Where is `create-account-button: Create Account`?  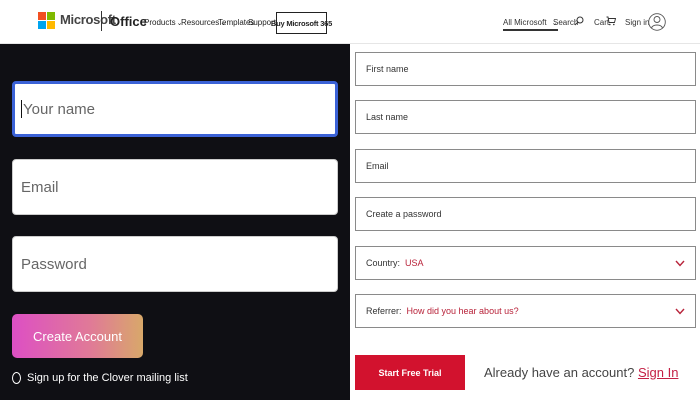
create-account-button: Create Account is located at coordinates (77, 336).